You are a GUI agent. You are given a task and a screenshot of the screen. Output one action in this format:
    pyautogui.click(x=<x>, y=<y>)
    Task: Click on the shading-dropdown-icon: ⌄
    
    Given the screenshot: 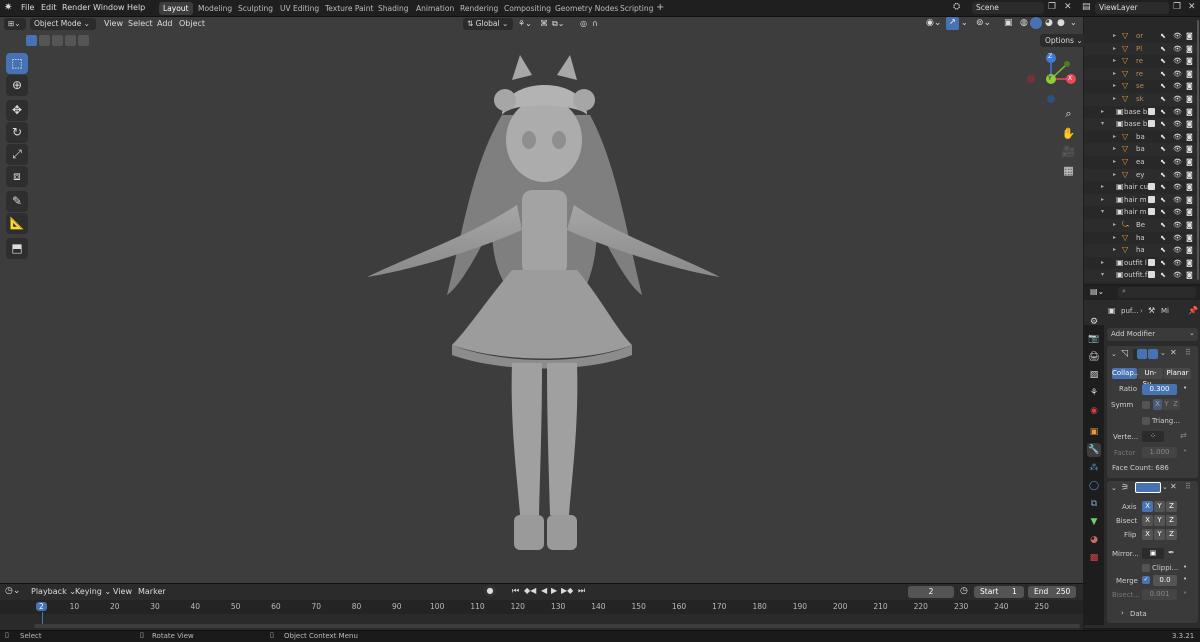 What is the action you would take?
    pyautogui.click(x=1073, y=22)
    